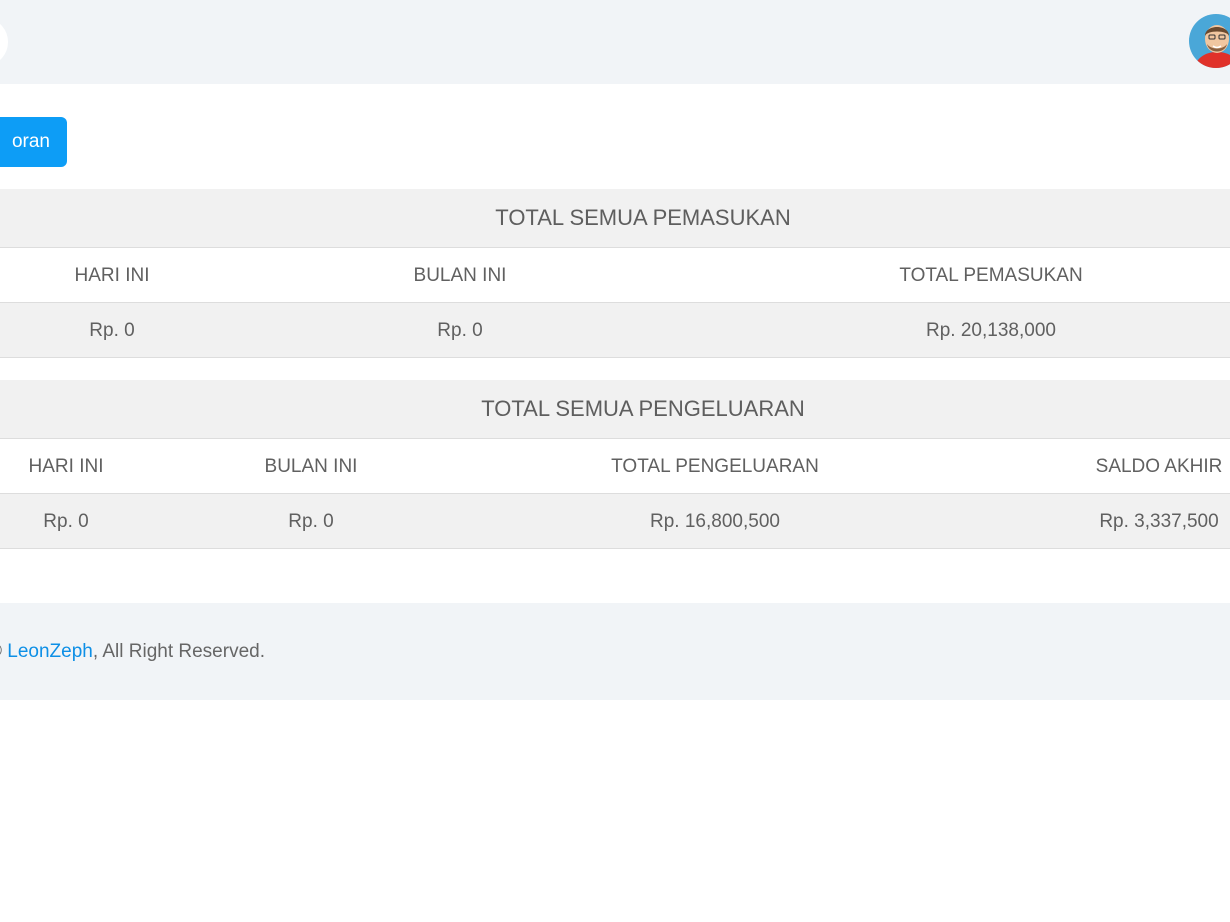 The height and width of the screenshot is (922, 1230). I want to click on income-value-total: Rp. 20,138,000, so click(991, 330).